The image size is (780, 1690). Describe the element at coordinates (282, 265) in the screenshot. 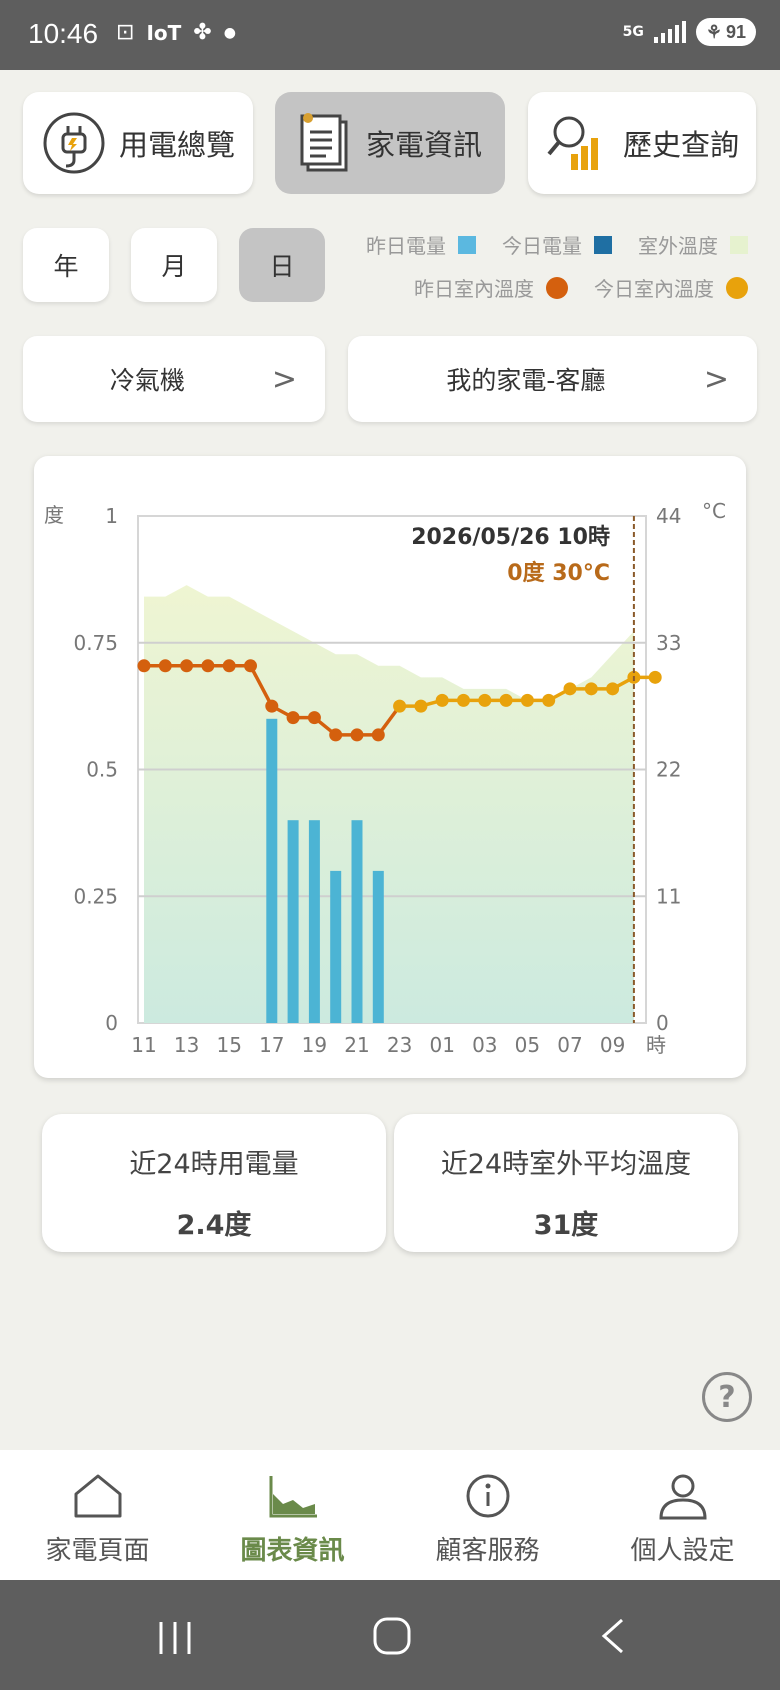

I see `period-day-button: 日` at that location.